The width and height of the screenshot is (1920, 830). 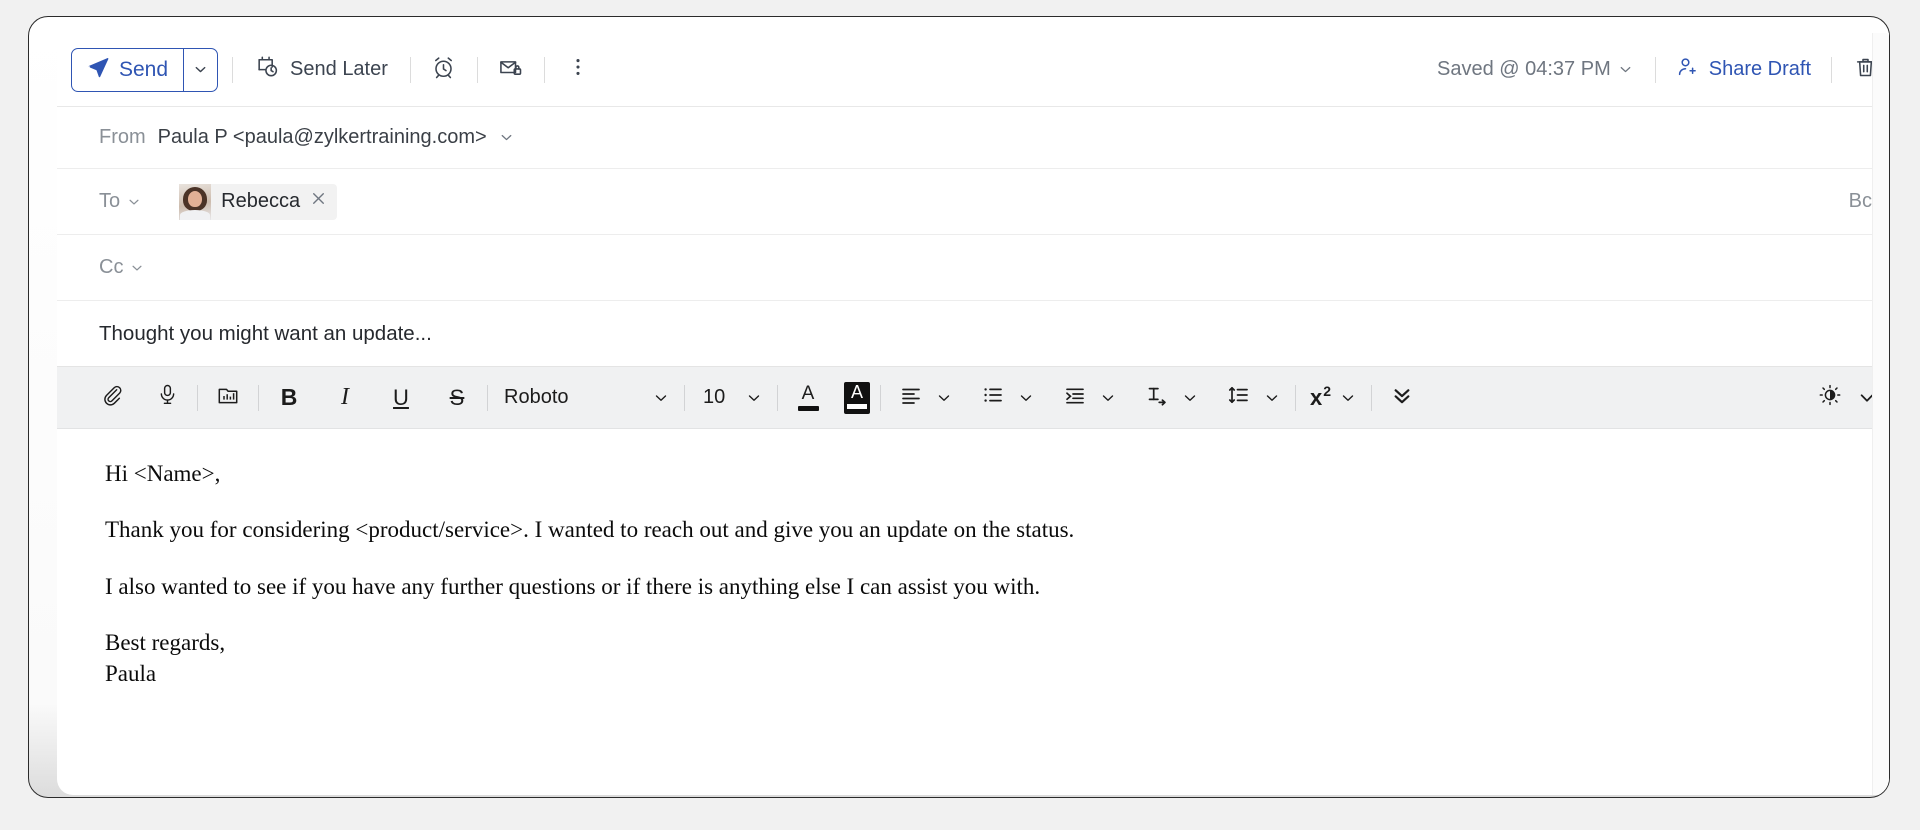 I want to click on bulleted-list-button, so click(x=993, y=398).